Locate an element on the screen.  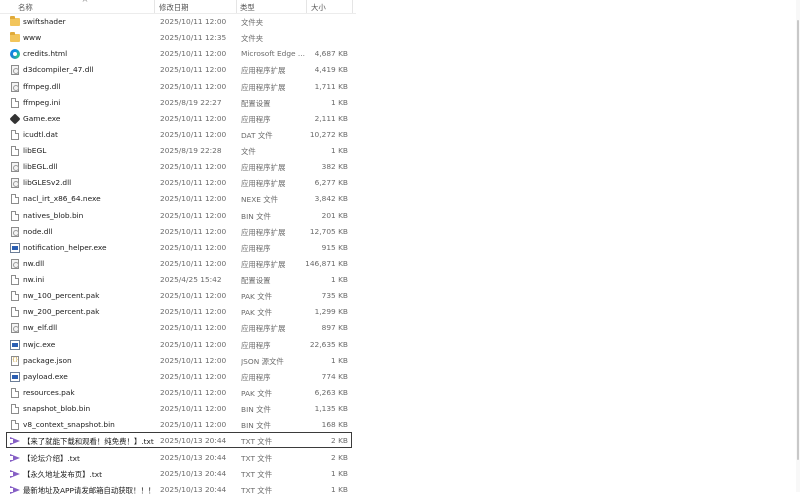
file-name: libEGL is located at coordinates (35, 151).